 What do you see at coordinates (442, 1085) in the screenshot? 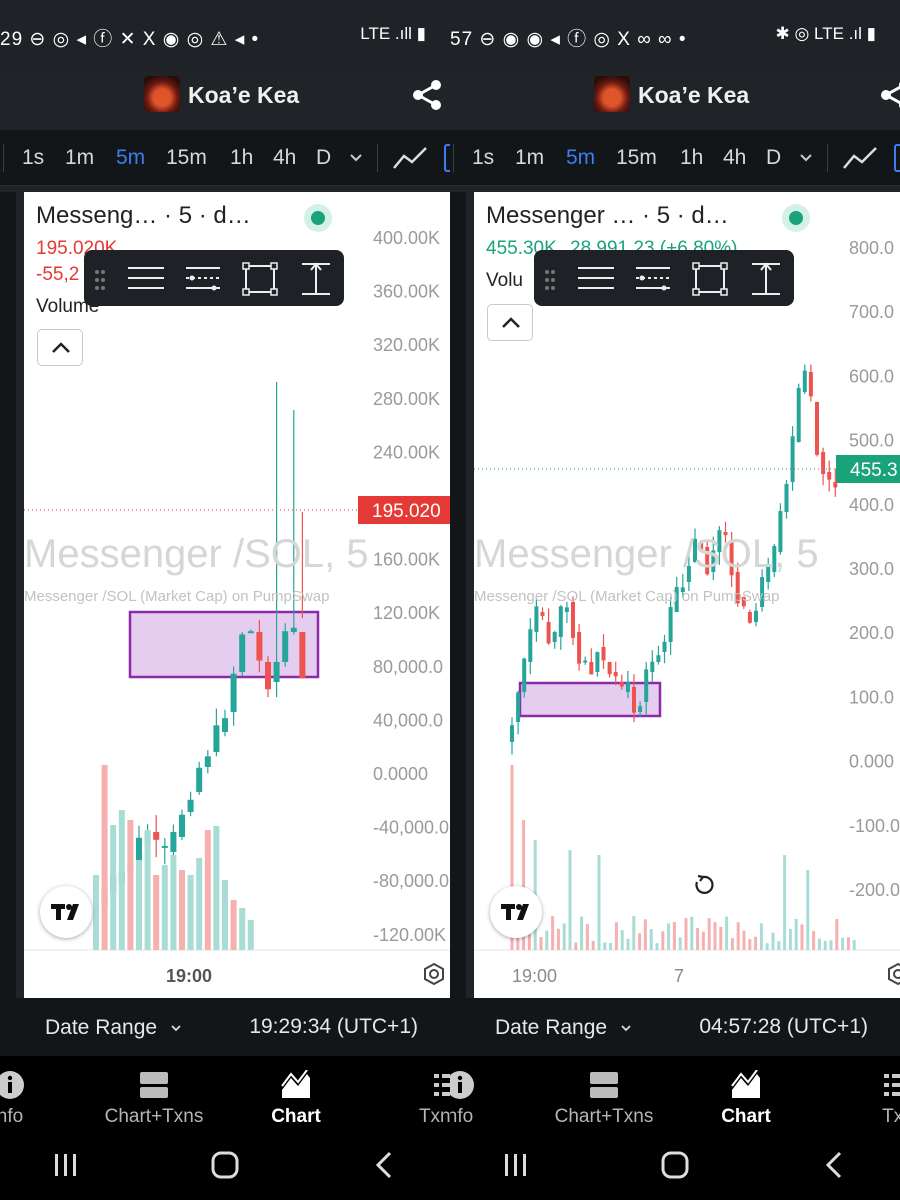
I see `txns-icon` at bounding box center [442, 1085].